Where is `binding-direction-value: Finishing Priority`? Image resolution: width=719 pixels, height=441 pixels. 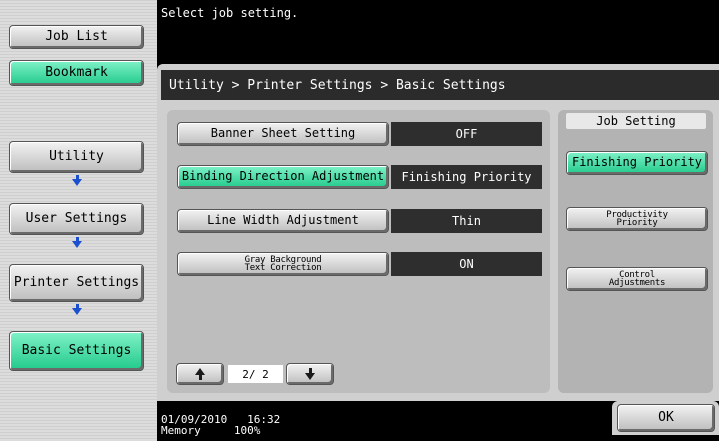
binding-direction-value: Finishing Priority is located at coordinates (466, 177).